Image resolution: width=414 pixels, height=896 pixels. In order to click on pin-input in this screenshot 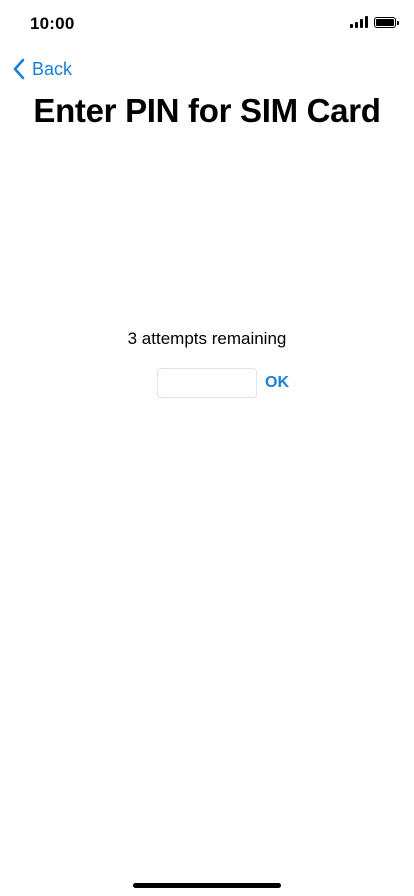, I will do `click(207, 383)`.